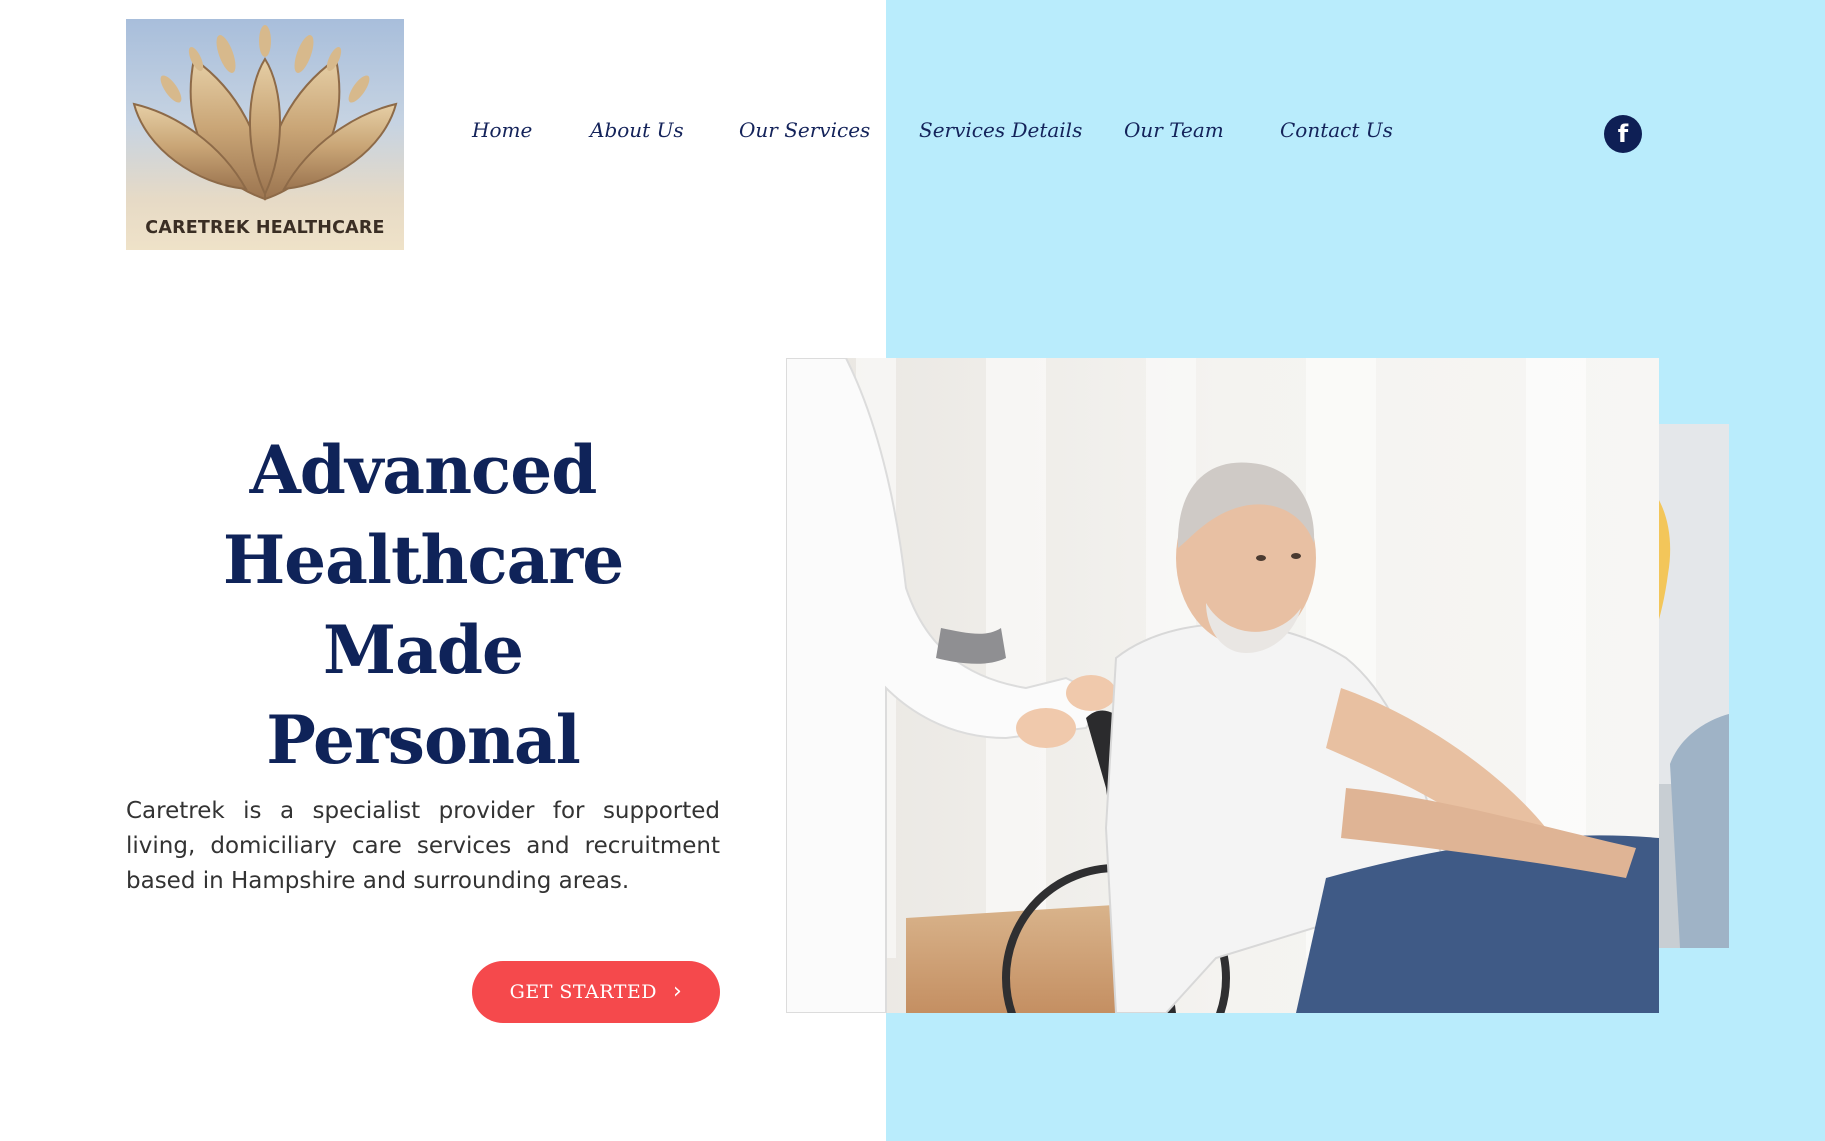 Image resolution: width=1825 pixels, height=1141 pixels. I want to click on hero-title-line-2: Healthcare Made, so click(423, 605).